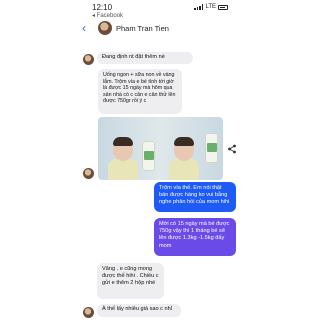 The height and width of the screenshot is (320, 320). I want to click on photo-left, so click(129, 148).